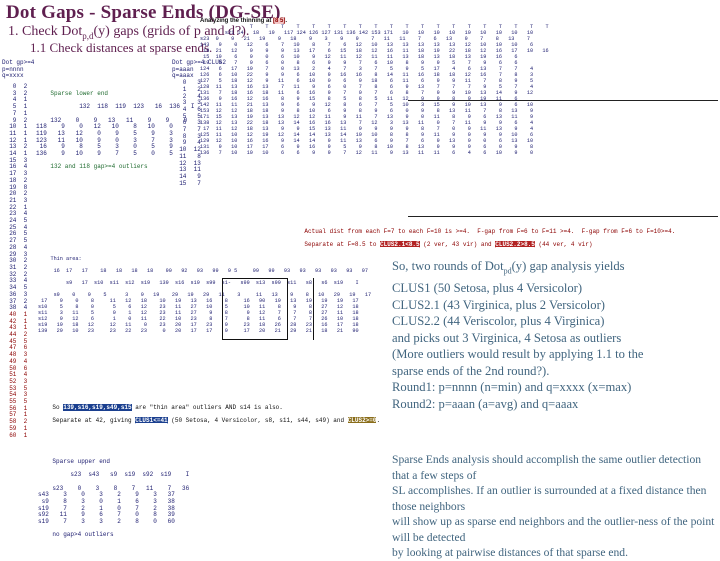 The height and width of the screenshot is (561, 720). What do you see at coordinates (457, 245) in the screenshot?
I see `grid-note-l2-b: (2 ver, 43 vir) and` at bounding box center [457, 245].